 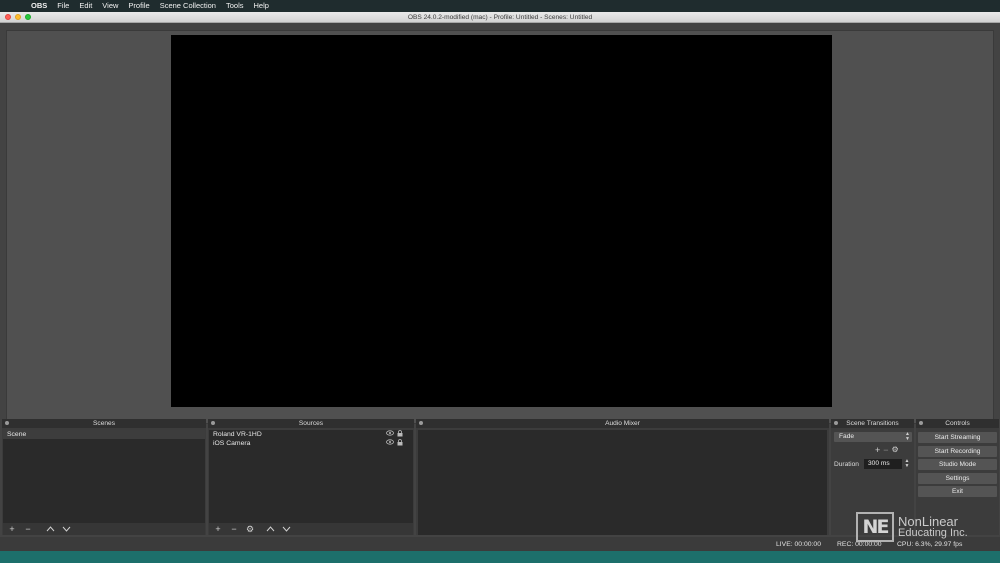 I want to click on close-window-icon, so click(x=8, y=17).